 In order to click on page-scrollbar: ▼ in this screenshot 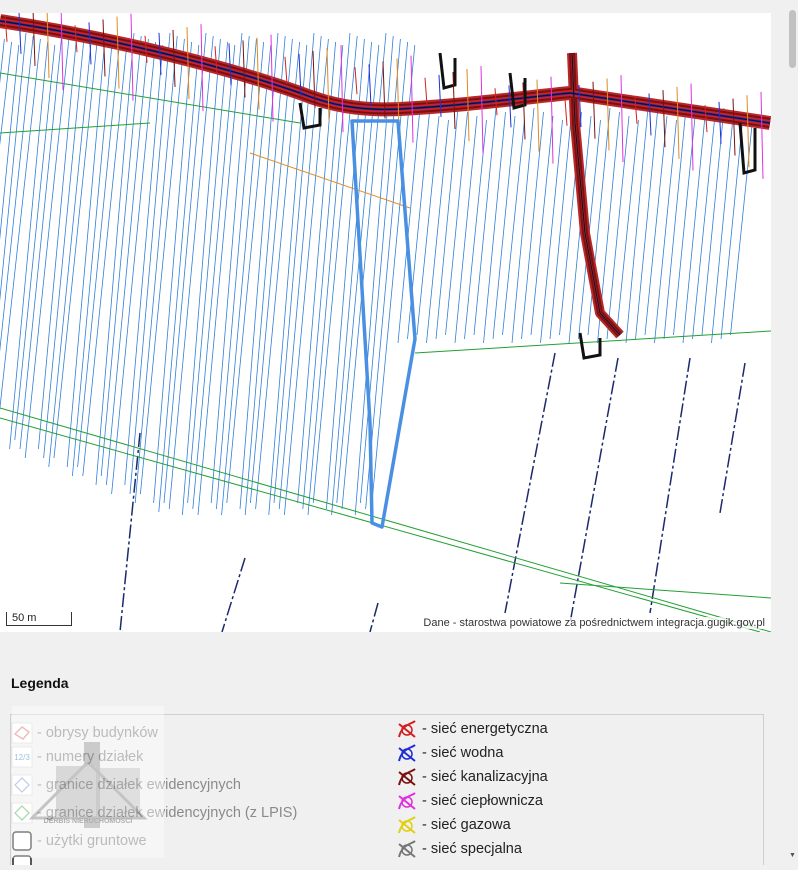, I will do `click(792, 435)`.